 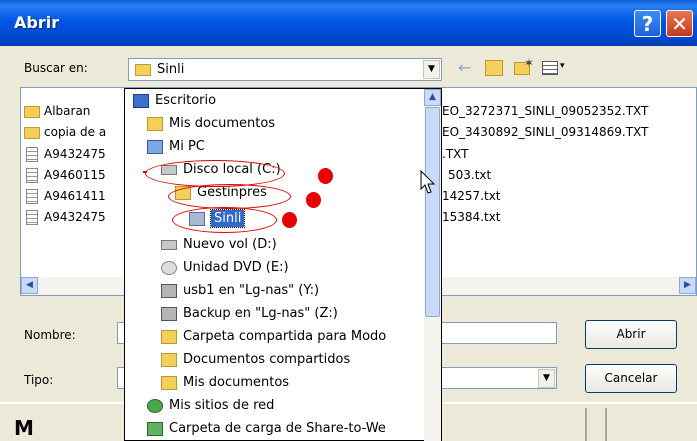 What do you see at coordinates (432, 97) in the screenshot?
I see `scroll-up-icon: ▲` at bounding box center [432, 97].